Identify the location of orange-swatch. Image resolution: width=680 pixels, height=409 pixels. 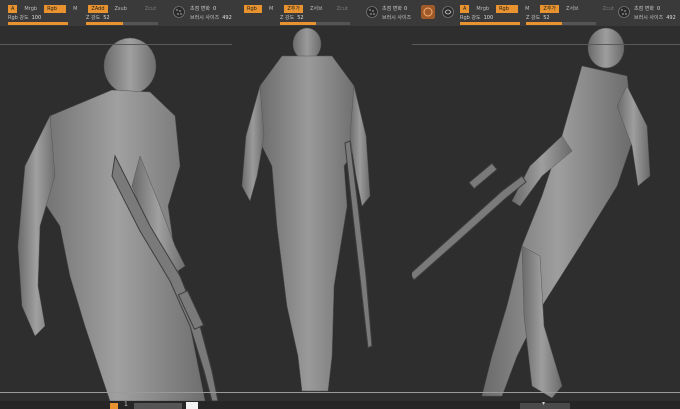
(114, 406).